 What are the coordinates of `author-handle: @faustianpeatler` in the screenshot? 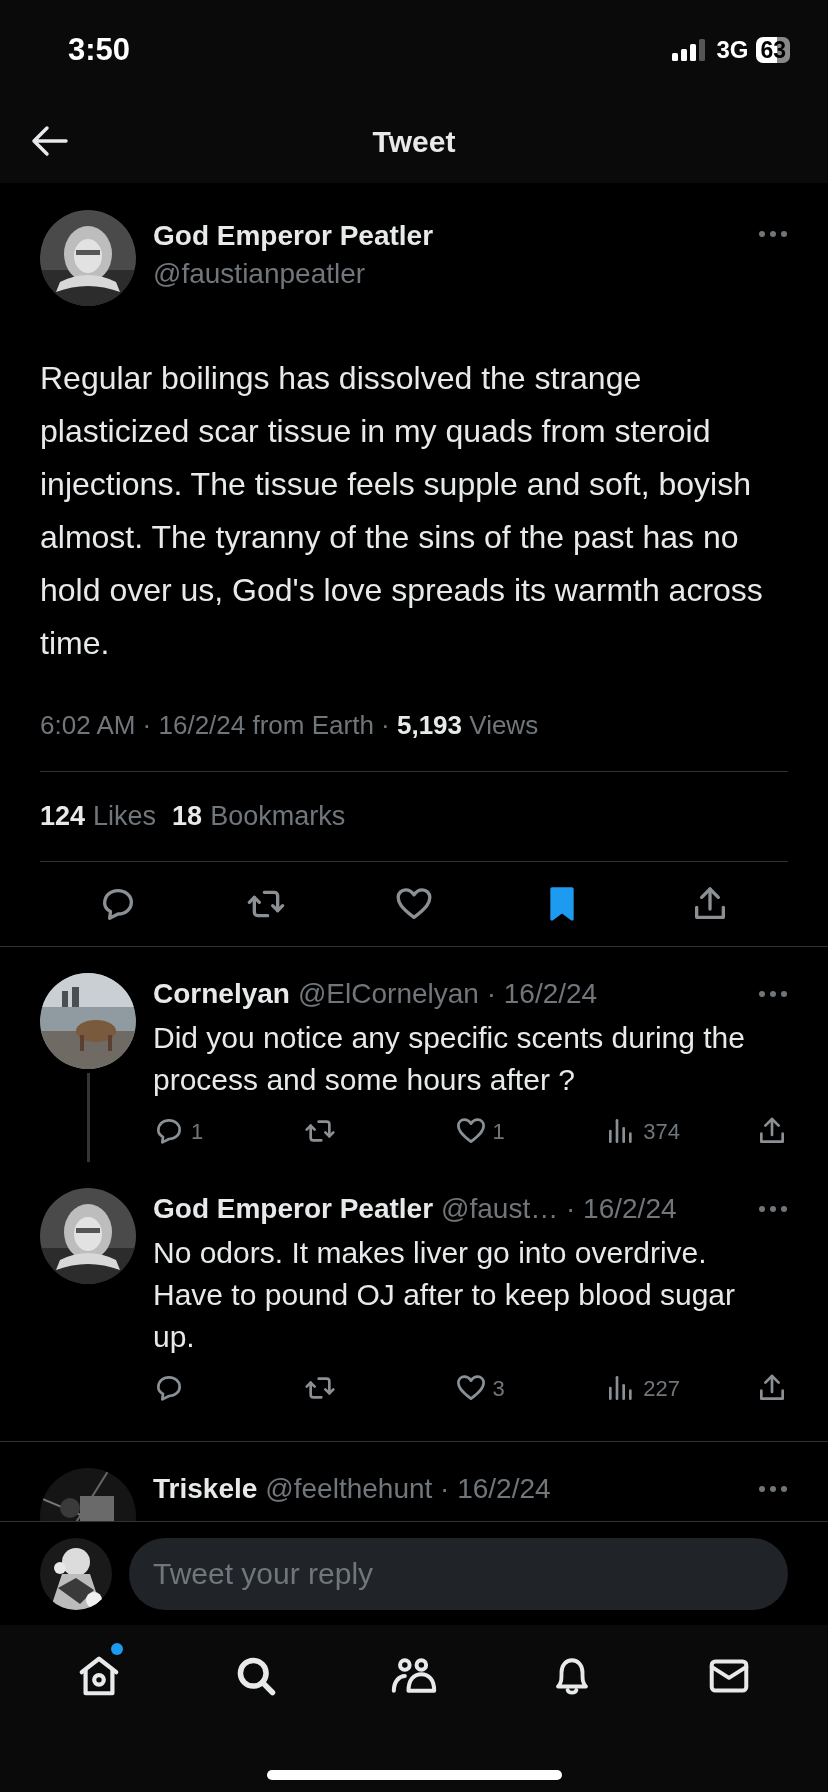 It's located at (447, 274).